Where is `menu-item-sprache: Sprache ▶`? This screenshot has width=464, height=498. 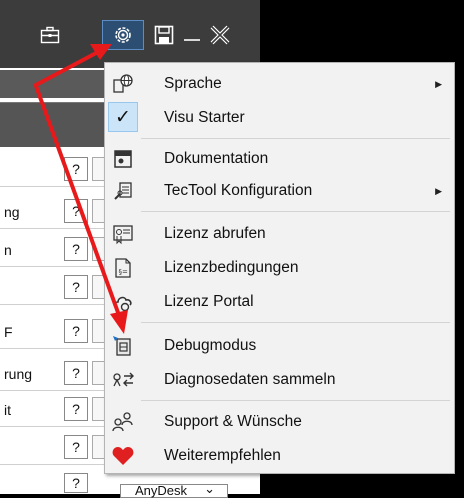
menu-item-sprache: Sprache ▶ is located at coordinates (279, 84).